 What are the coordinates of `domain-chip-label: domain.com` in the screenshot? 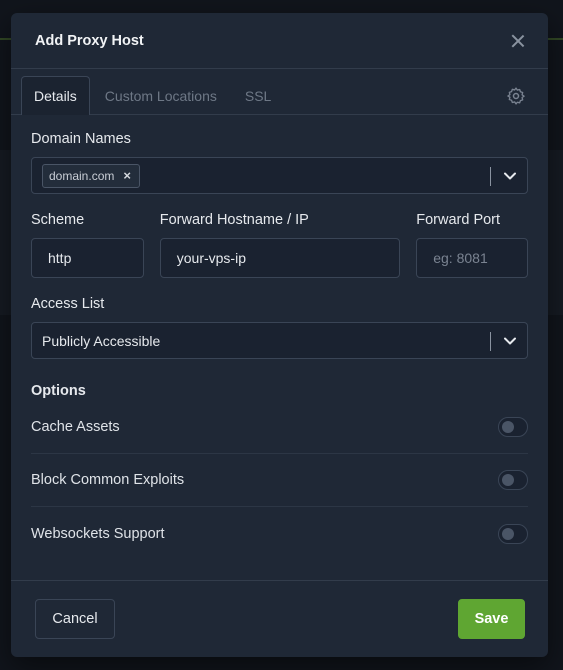 It's located at (82, 175).